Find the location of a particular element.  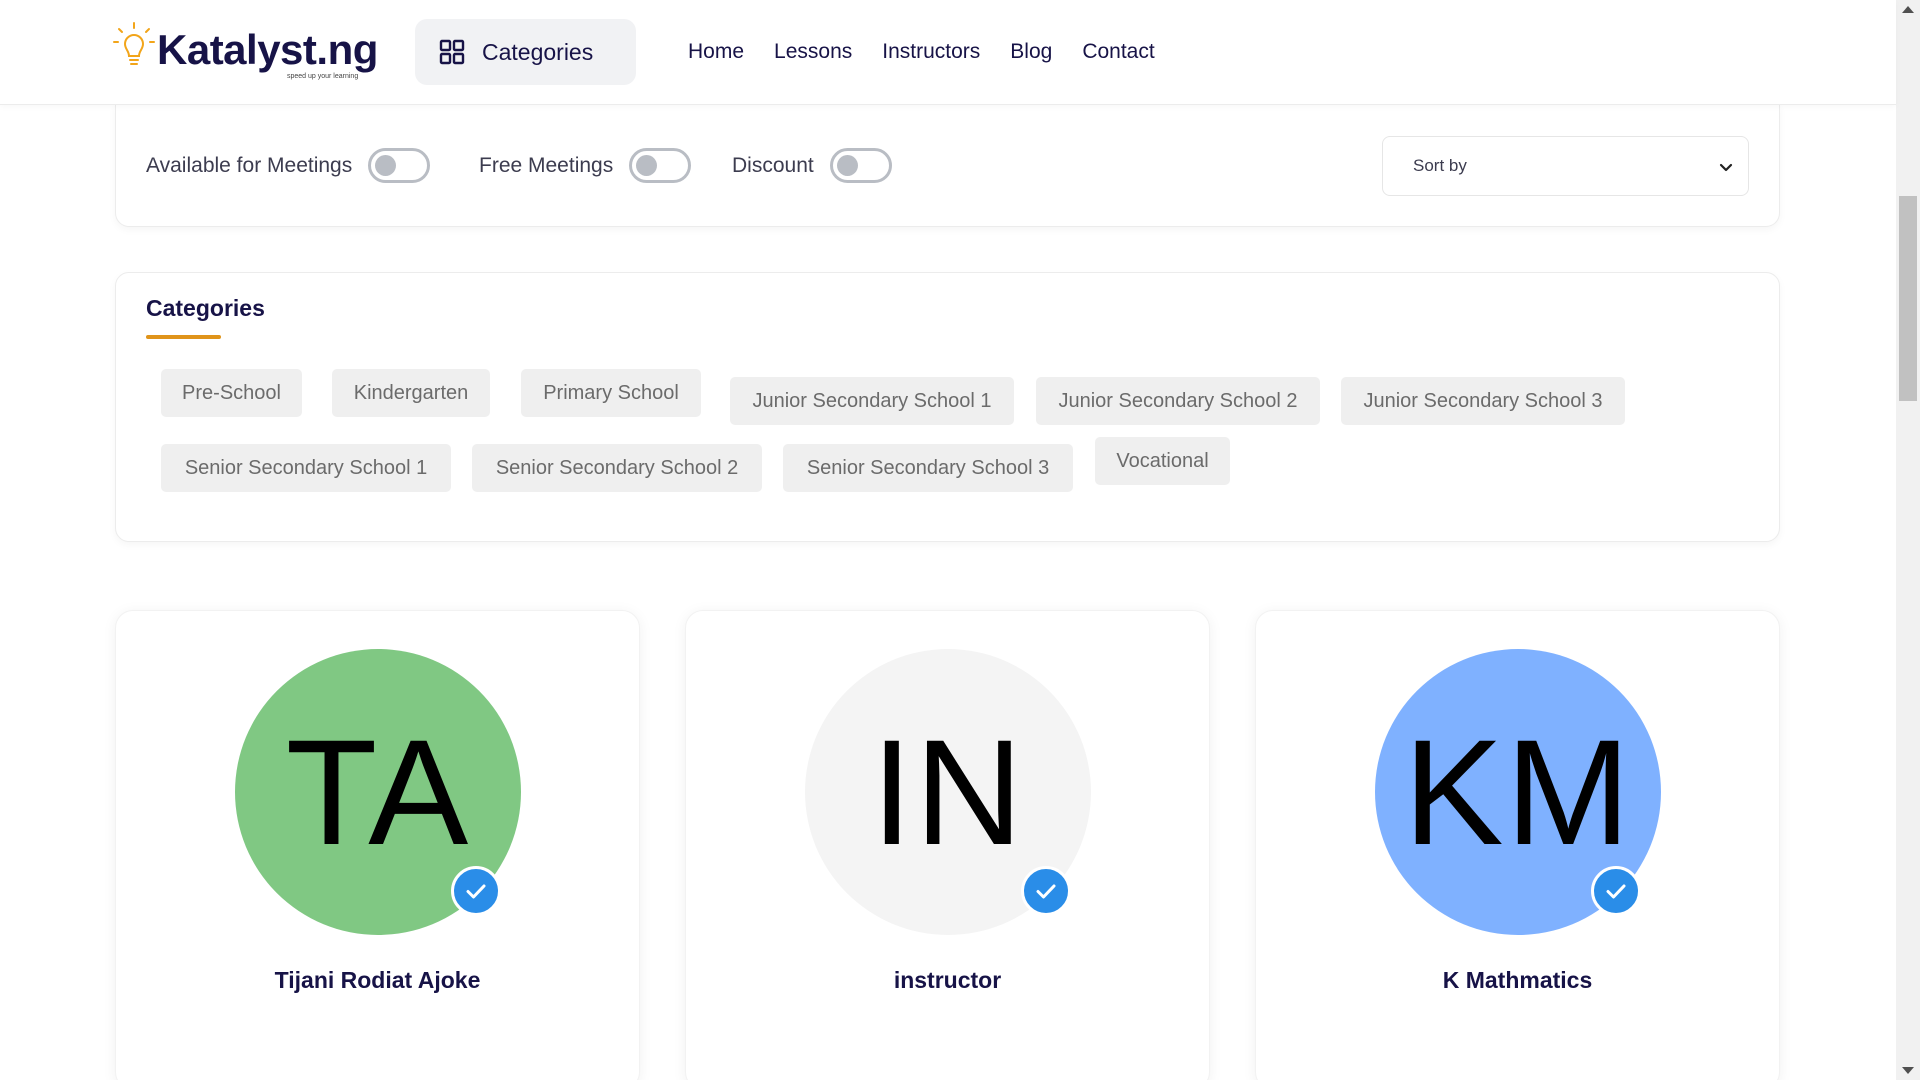

category-chip: Primary School is located at coordinates (611, 393).